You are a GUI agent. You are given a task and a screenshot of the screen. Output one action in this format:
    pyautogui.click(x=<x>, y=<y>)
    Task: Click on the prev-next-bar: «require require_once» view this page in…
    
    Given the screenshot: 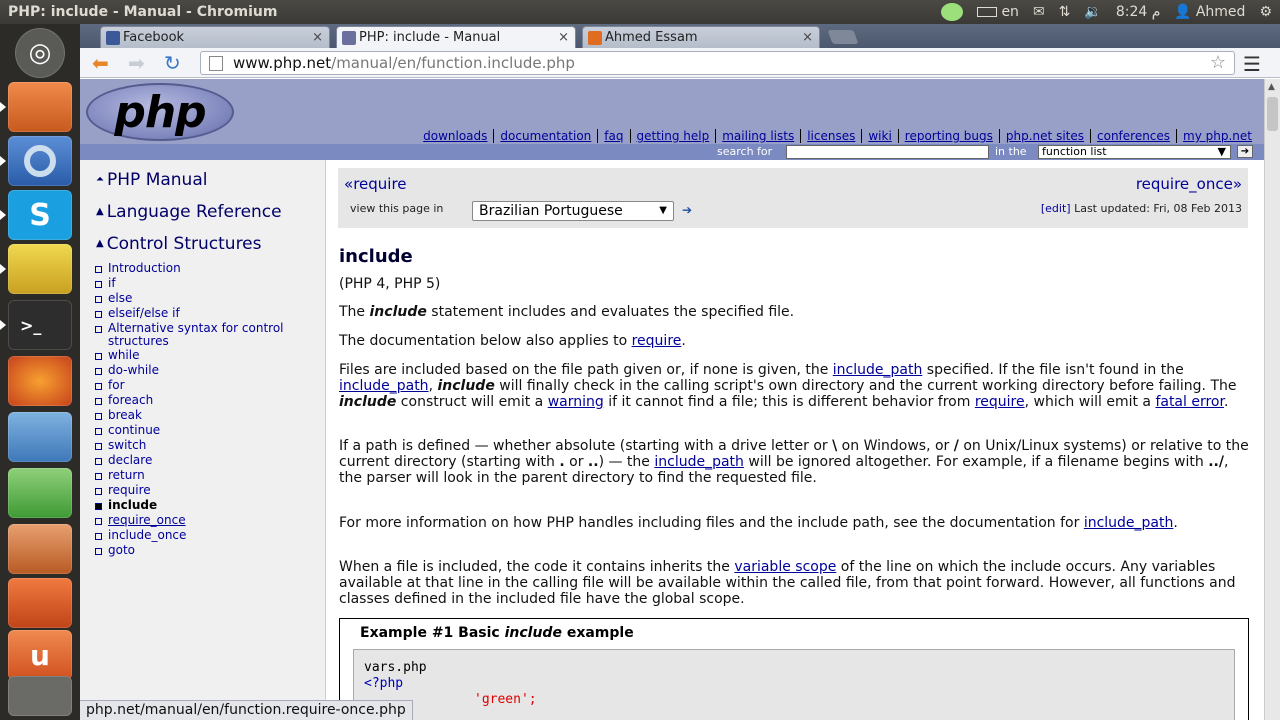 What is the action you would take?
    pyautogui.click(x=793, y=198)
    